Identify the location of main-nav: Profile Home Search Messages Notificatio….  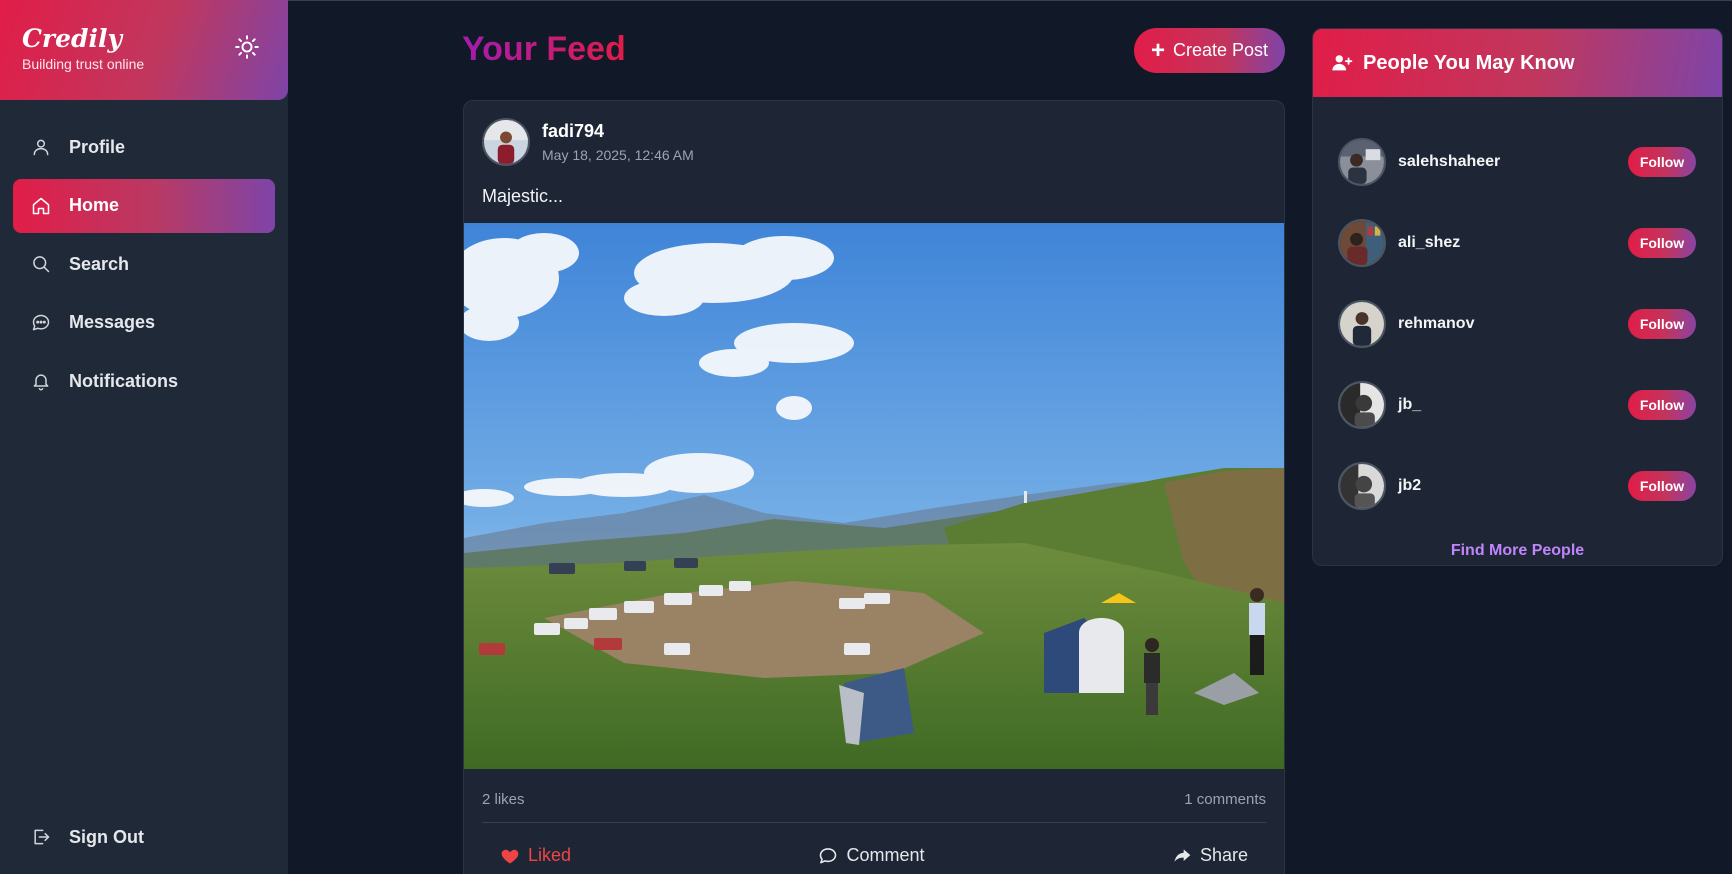
(144, 256).